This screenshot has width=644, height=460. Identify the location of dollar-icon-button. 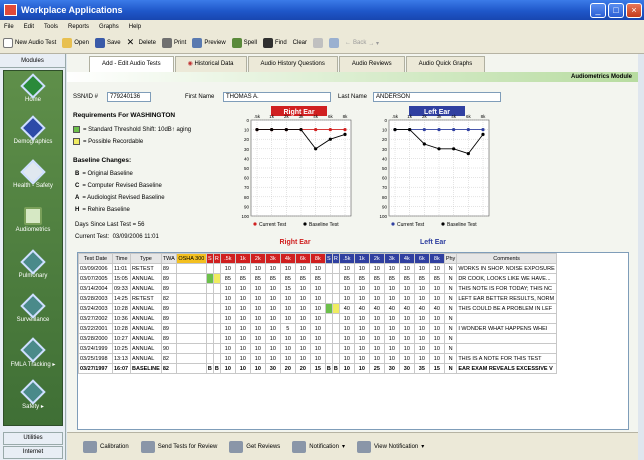
(318, 43).